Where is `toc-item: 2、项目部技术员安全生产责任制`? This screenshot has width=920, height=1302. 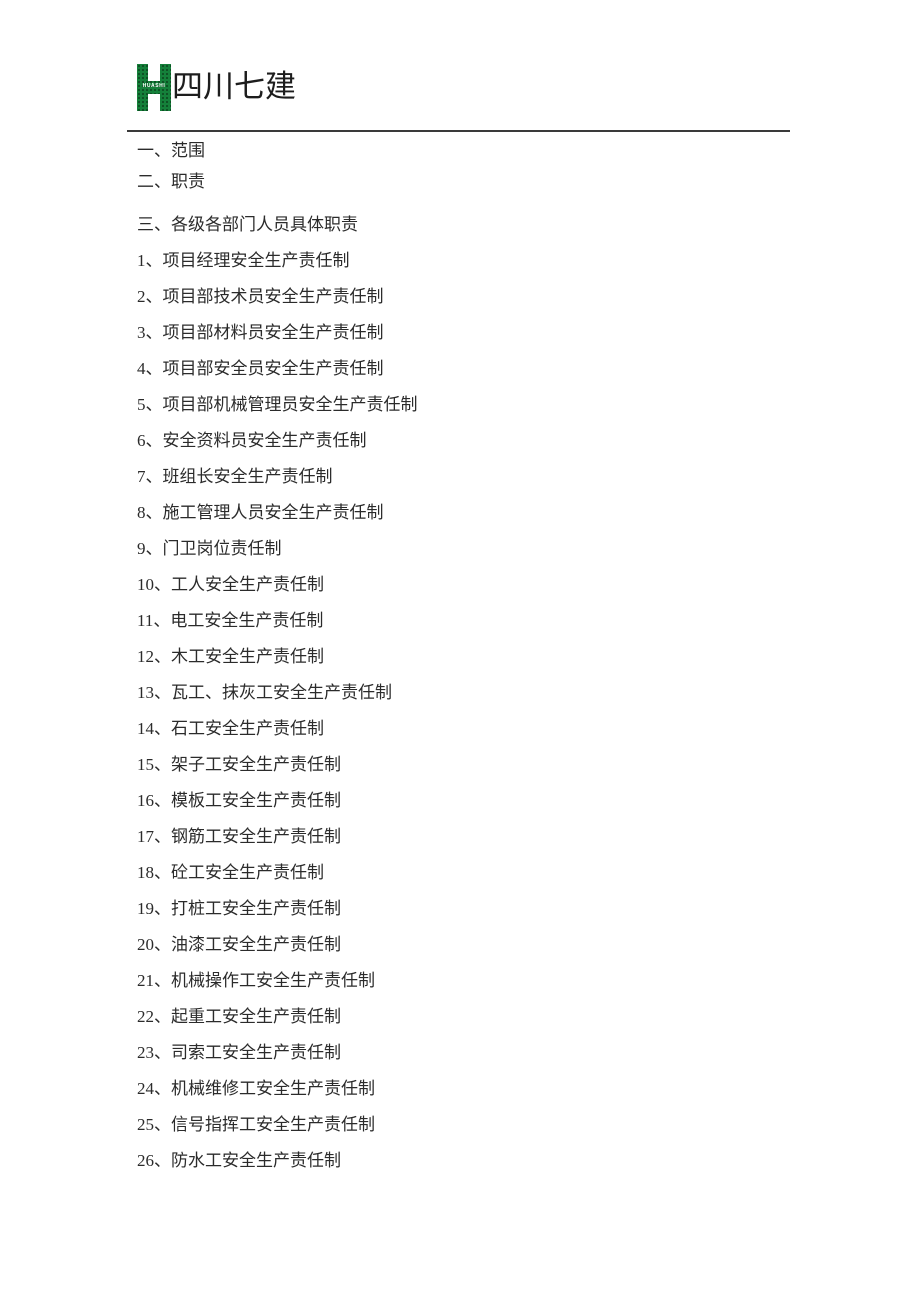
toc-item: 2、项目部技术员安全生产责任制 is located at coordinates (260, 296).